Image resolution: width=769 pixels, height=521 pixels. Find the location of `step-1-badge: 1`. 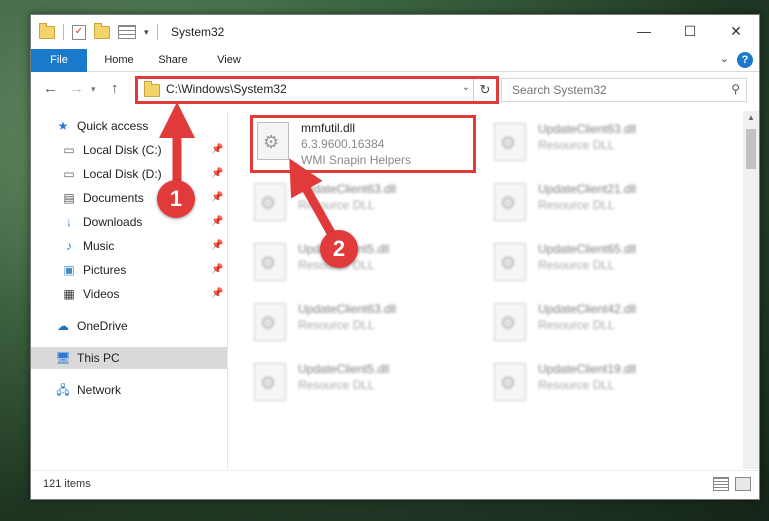

step-1-badge: 1 is located at coordinates (176, 199).